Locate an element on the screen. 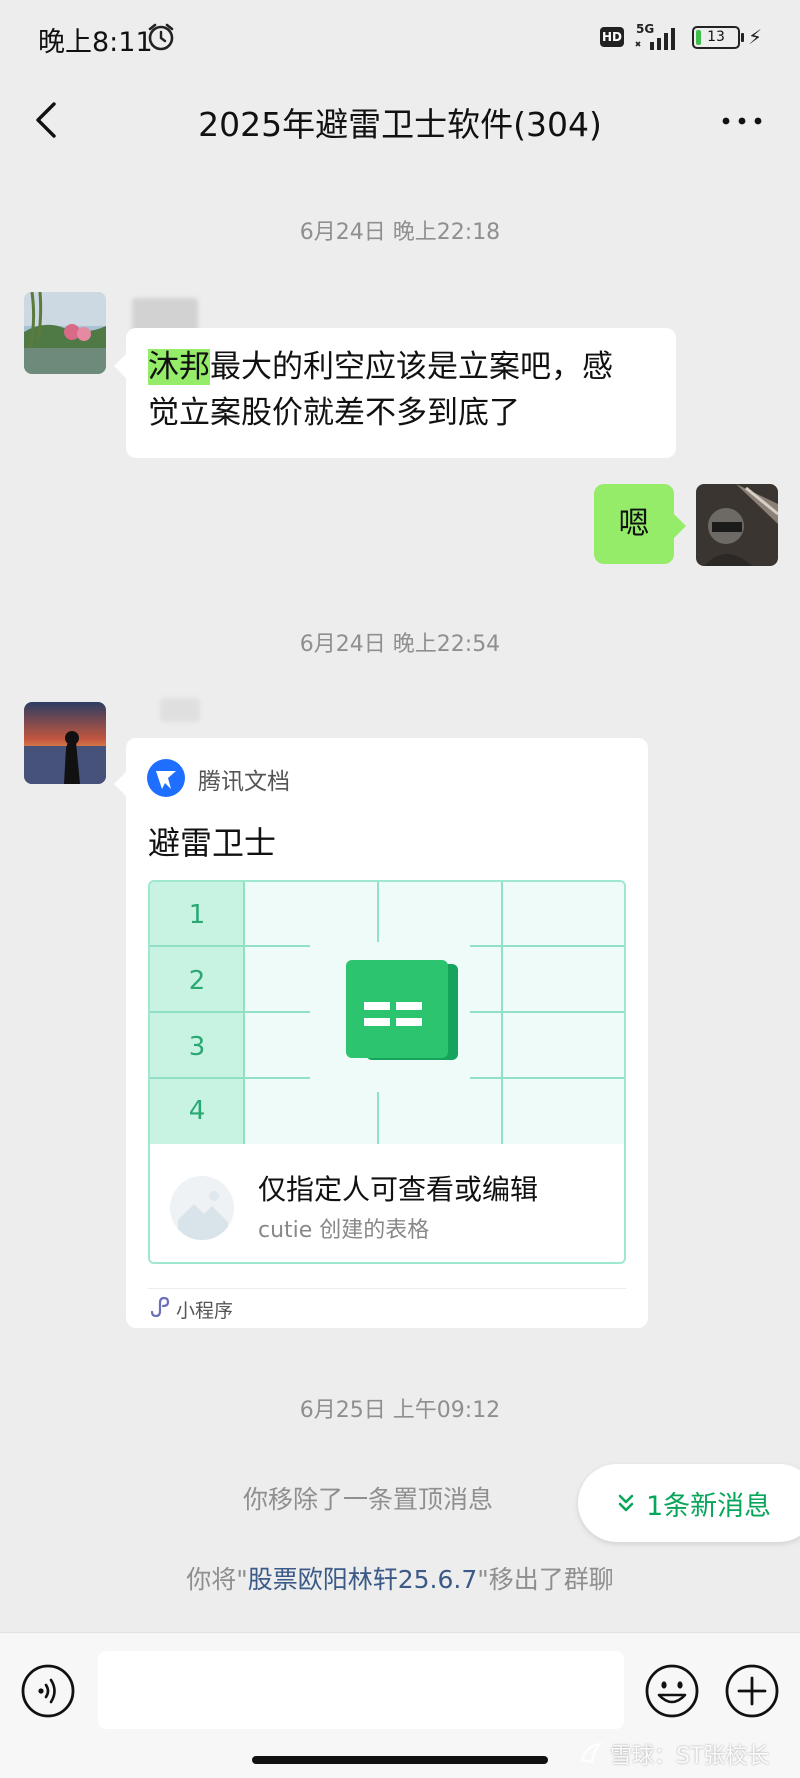  creator-text: cutie 创建的表格 is located at coordinates (344, 1230).